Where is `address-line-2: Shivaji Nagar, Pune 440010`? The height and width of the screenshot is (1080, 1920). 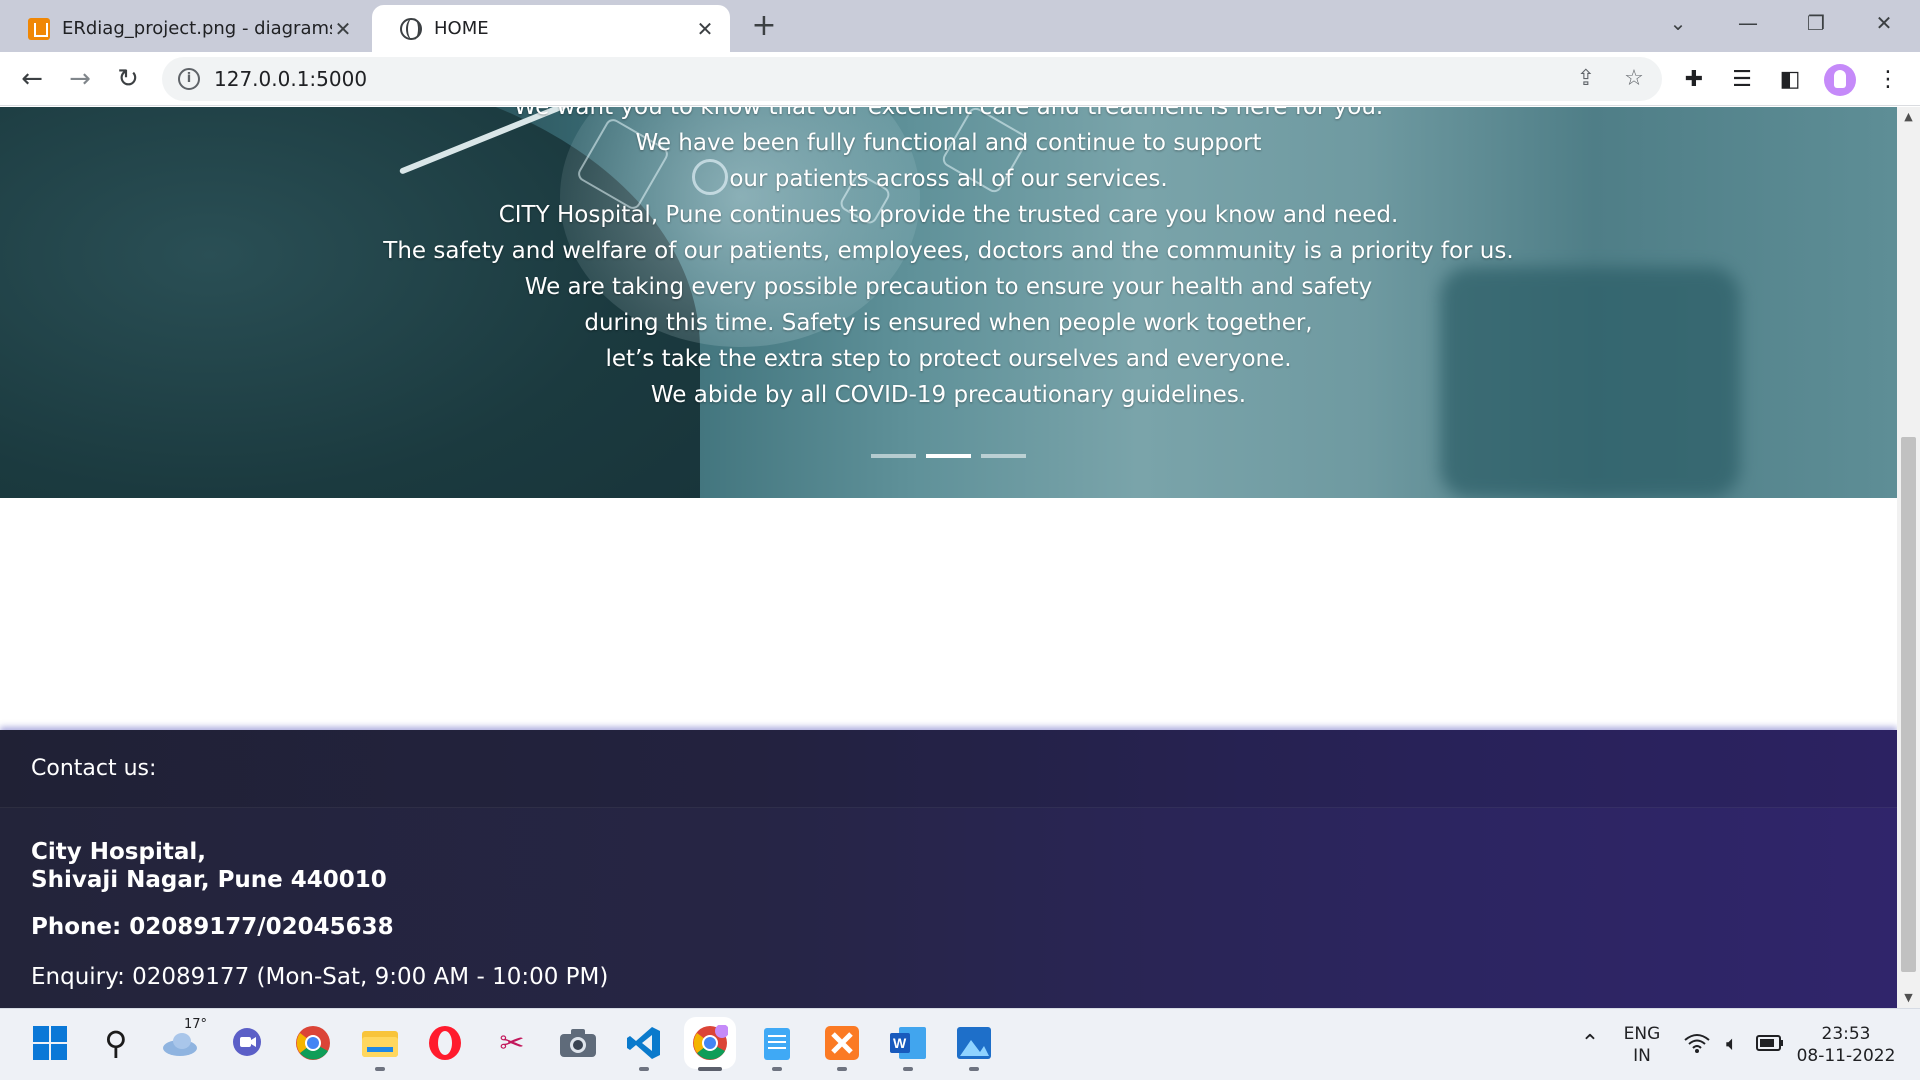 address-line-2: Shivaji Nagar, Pune 440010 is located at coordinates (209, 880).